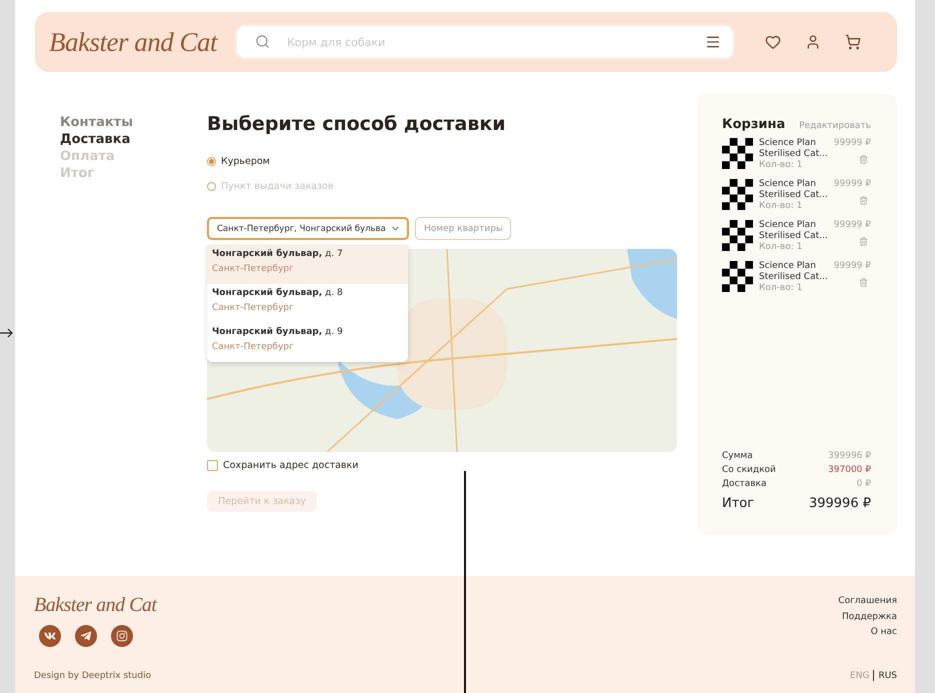 This screenshot has width=935, height=693. What do you see at coordinates (754, 124) in the screenshot?
I see `cart-title: Корзина` at bounding box center [754, 124].